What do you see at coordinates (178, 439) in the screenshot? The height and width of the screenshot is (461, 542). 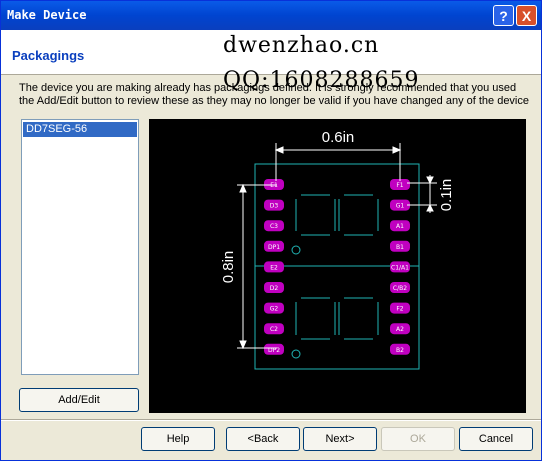 I see `help-button: Help` at bounding box center [178, 439].